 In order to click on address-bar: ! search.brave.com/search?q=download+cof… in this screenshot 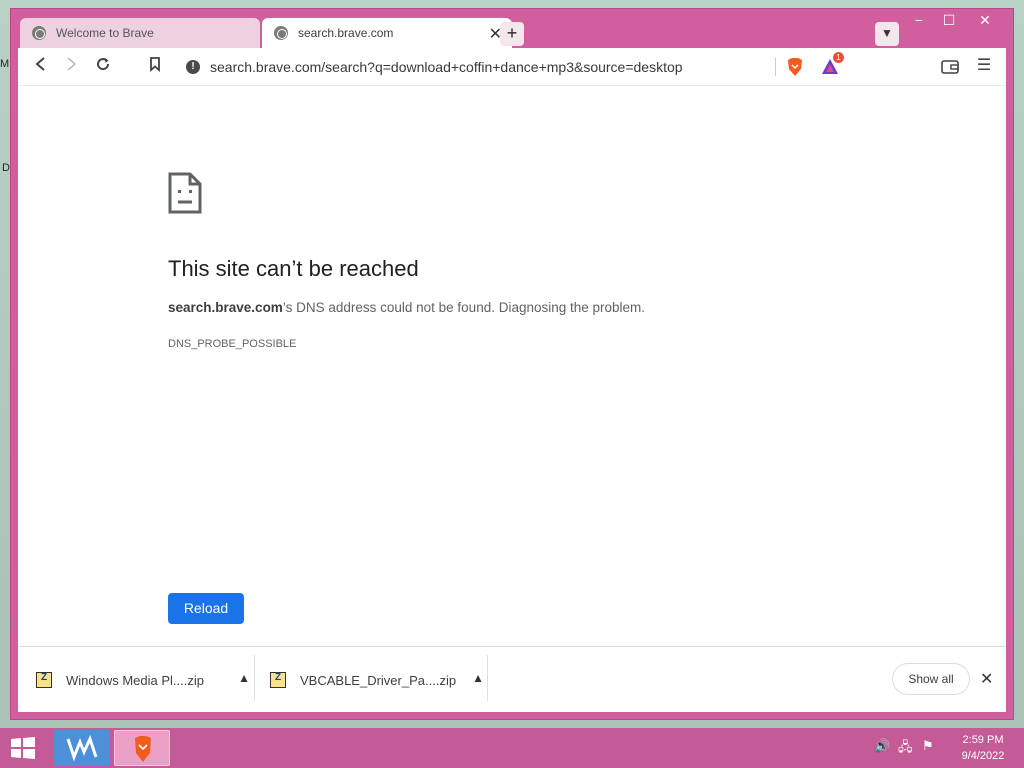, I will do `click(513, 67)`.